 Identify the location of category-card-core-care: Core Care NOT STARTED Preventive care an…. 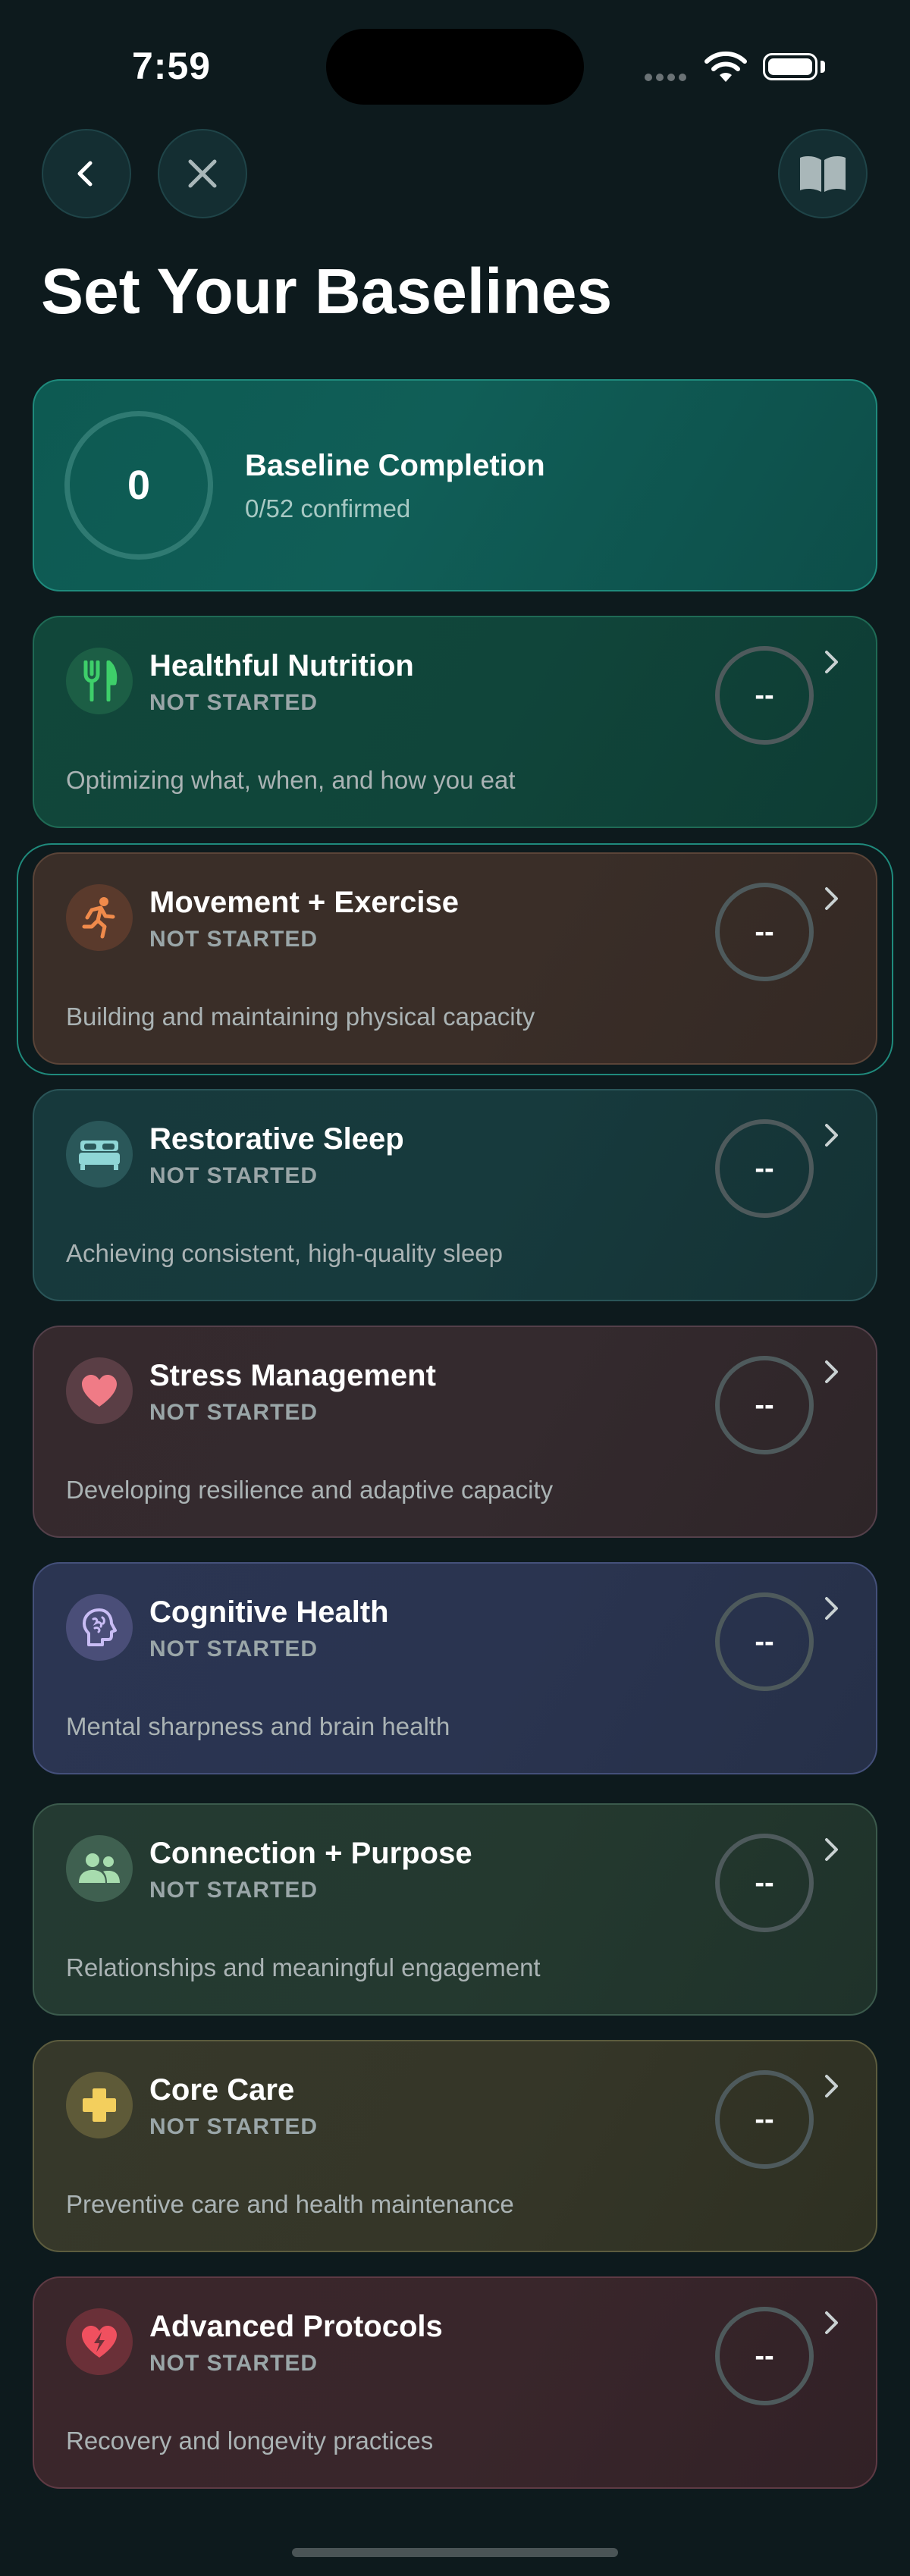
(455, 2146).